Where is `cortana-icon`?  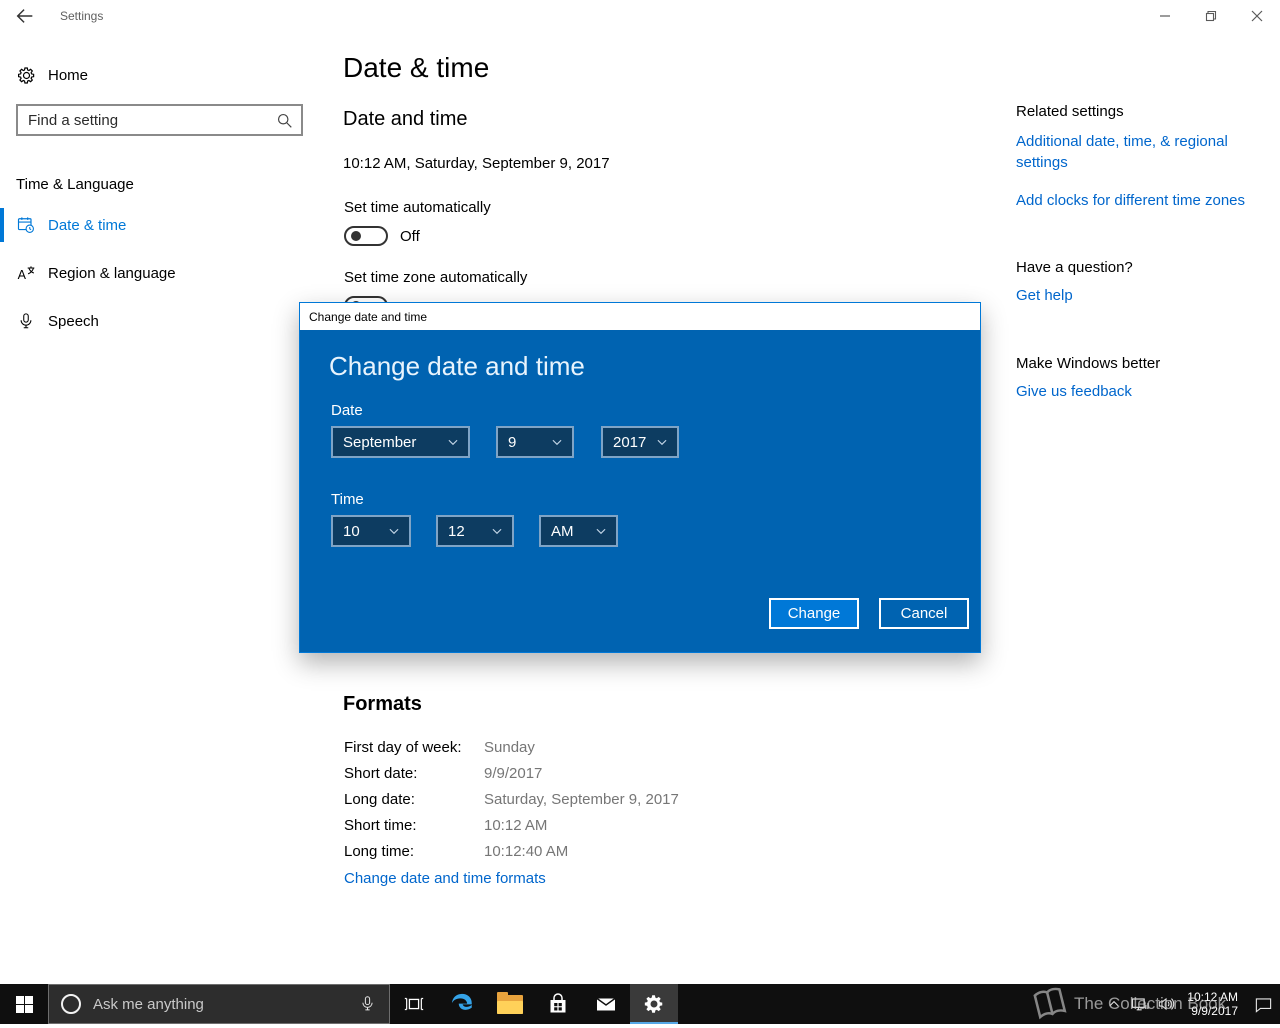
cortana-icon is located at coordinates (71, 1004).